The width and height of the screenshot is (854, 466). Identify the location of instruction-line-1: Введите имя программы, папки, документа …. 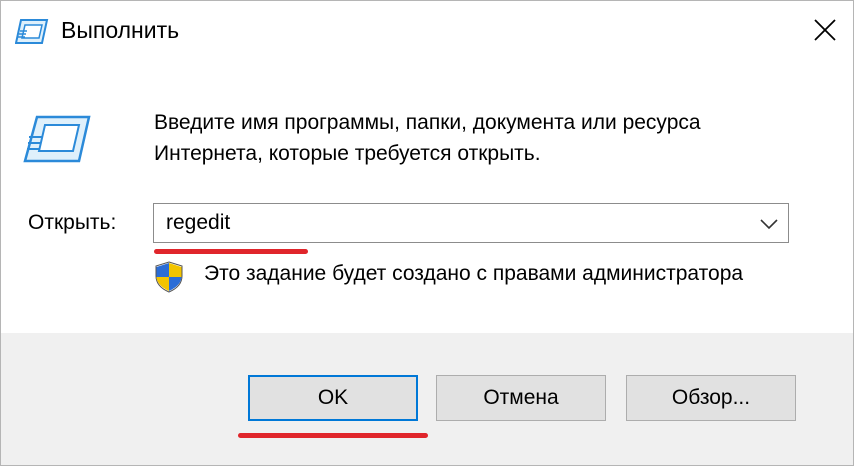
(427, 122).